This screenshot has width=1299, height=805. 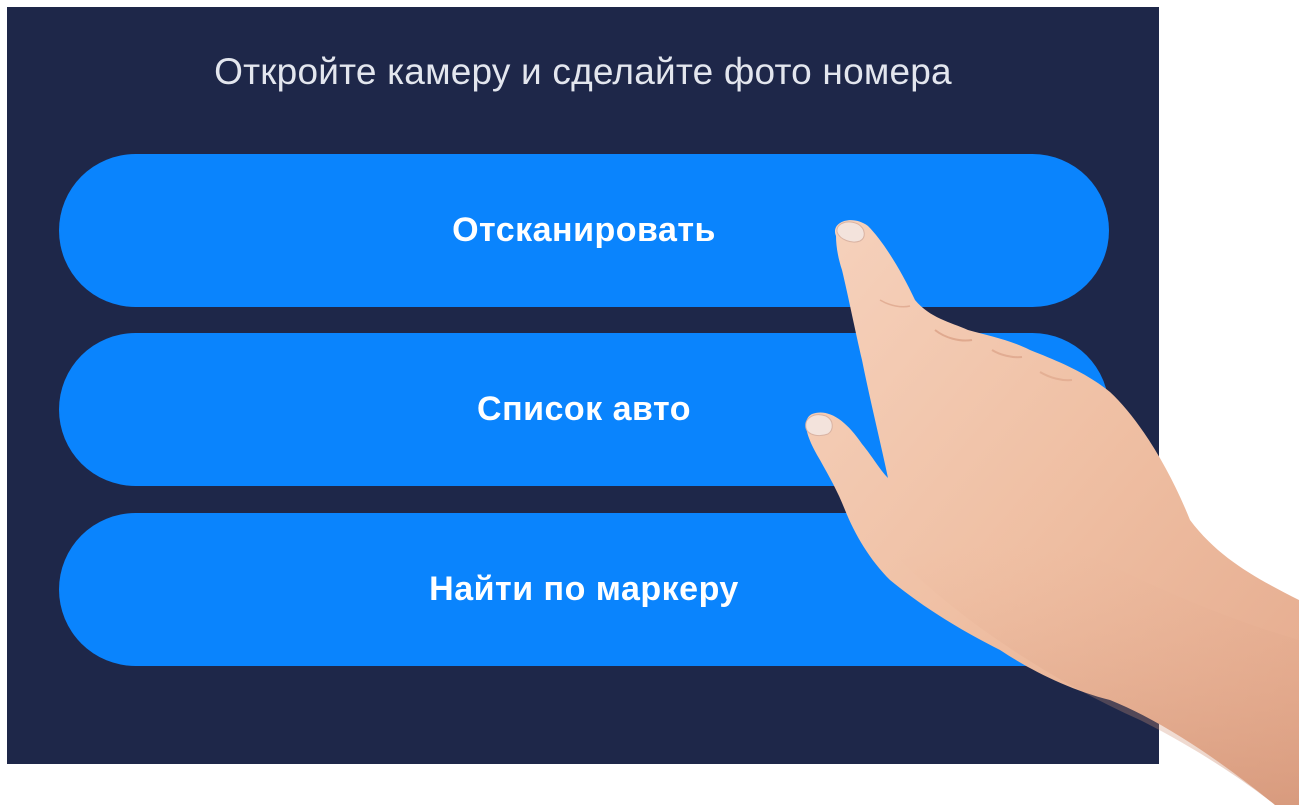 I want to click on car-list-button-label: Список авто, so click(x=584, y=409).